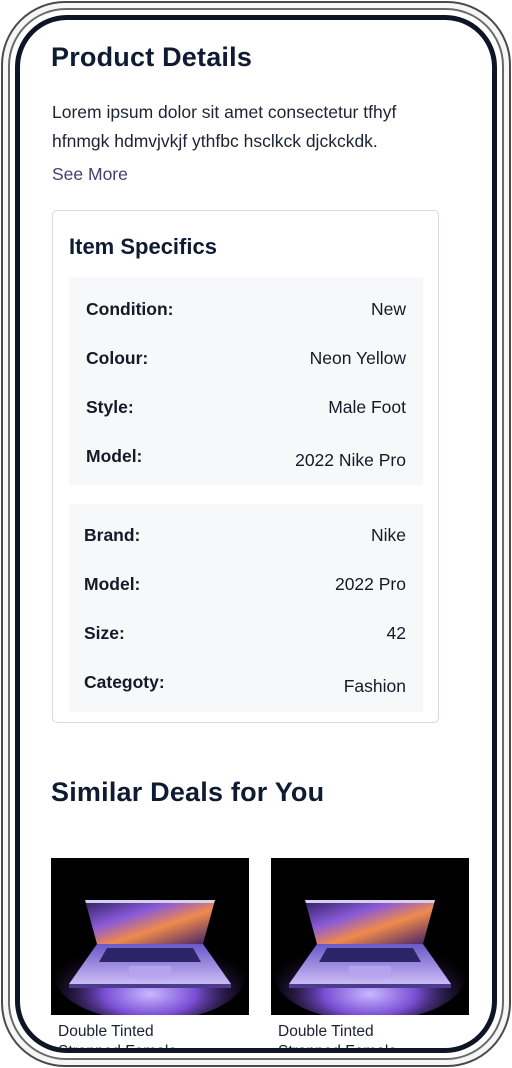  What do you see at coordinates (245, 635) in the screenshot?
I see `spec-row: Size: 42` at bounding box center [245, 635].